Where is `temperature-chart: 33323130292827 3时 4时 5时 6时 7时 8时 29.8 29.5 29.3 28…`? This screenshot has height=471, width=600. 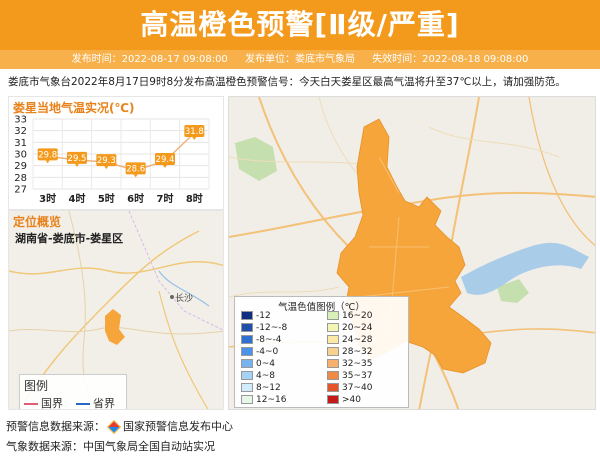
temperature-chart: 33323130292827 3时 4时 5时 6时 7时 8时 29.8 29.5 29.3 28… is located at coordinates (112, 160).